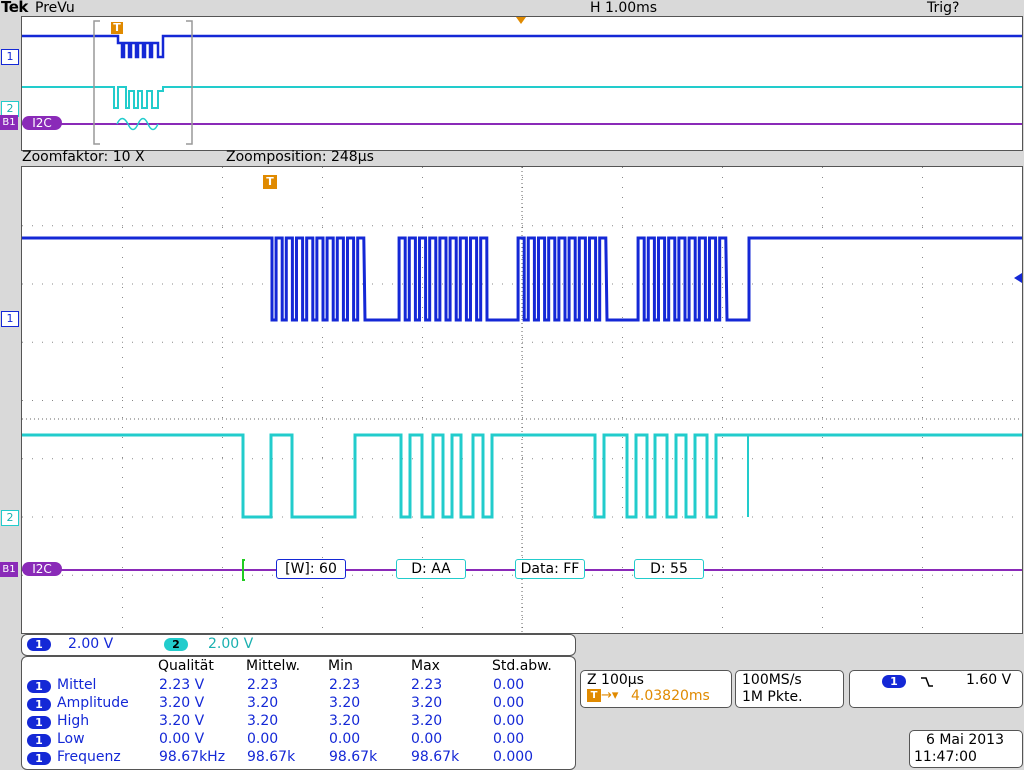 This screenshot has width=1024, height=770. What do you see at coordinates (425, 666) in the screenshot?
I see `col-header: Max` at bounding box center [425, 666].